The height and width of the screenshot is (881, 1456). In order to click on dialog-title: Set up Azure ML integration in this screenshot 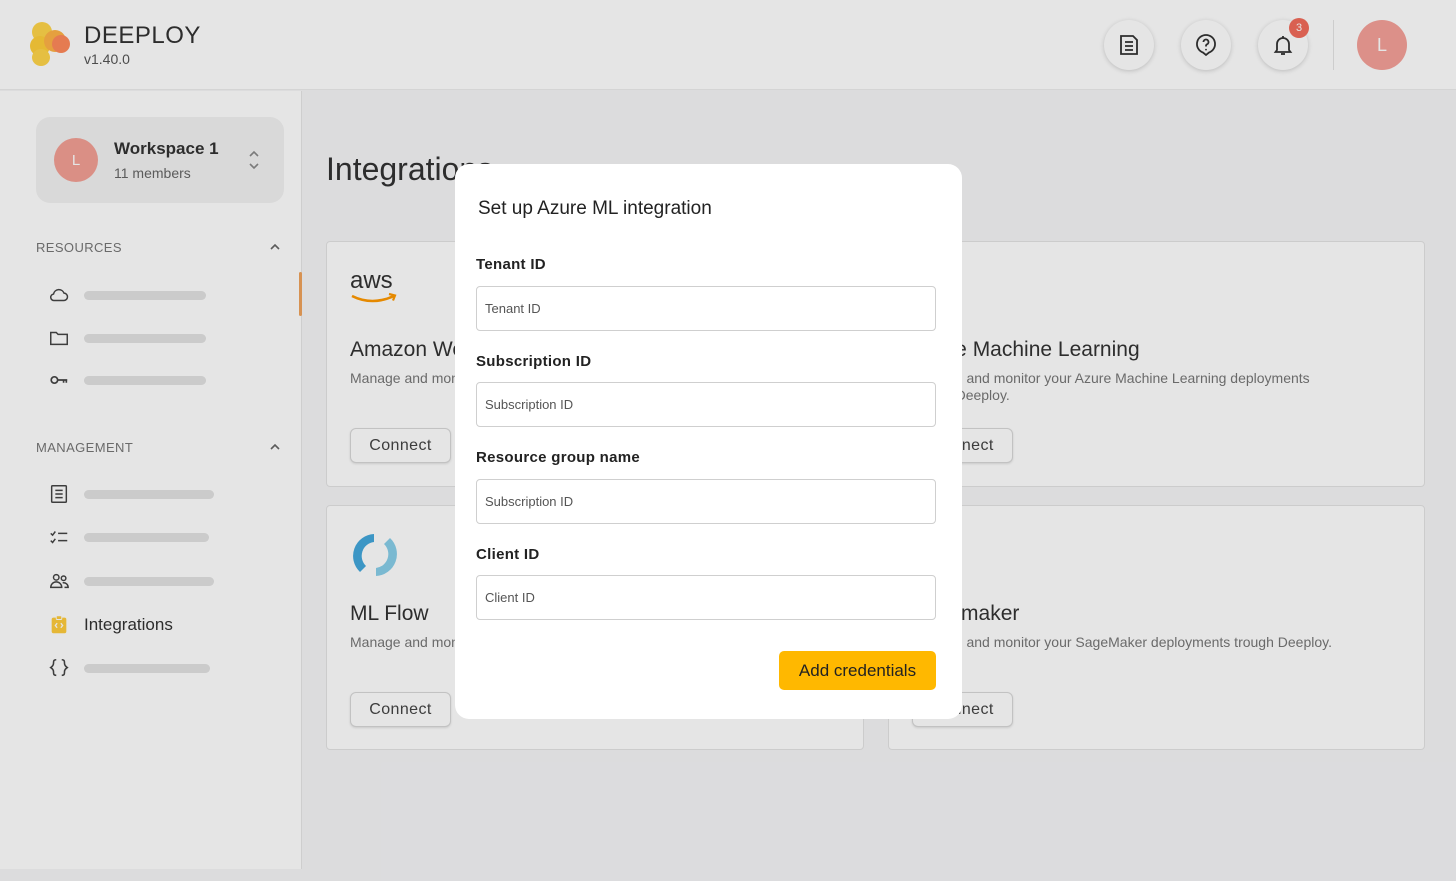, I will do `click(595, 208)`.